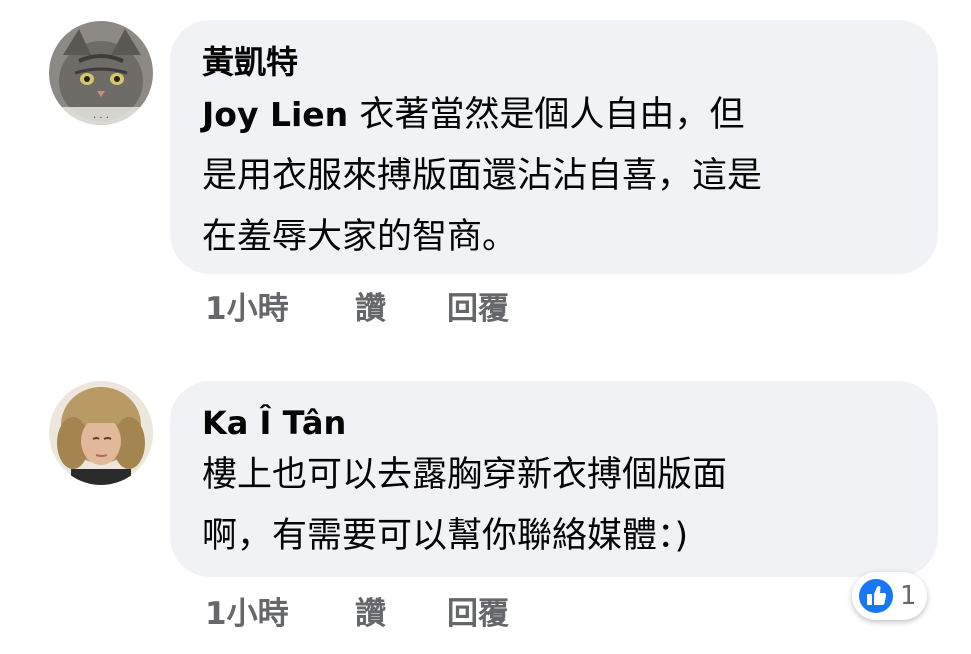  I want to click on avatar-person, so click(101, 433).